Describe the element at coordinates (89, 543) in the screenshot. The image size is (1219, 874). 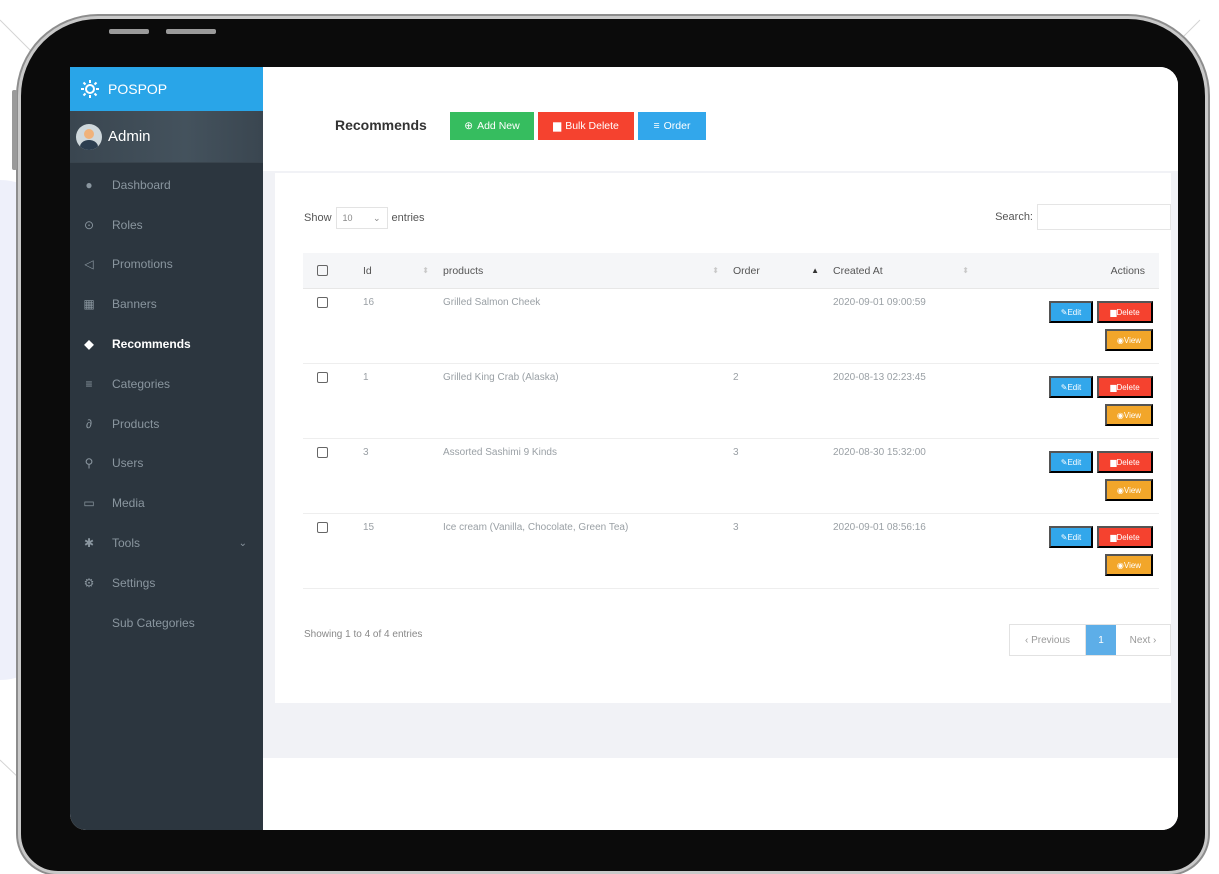
I see `tools-icon: ✱` at that location.